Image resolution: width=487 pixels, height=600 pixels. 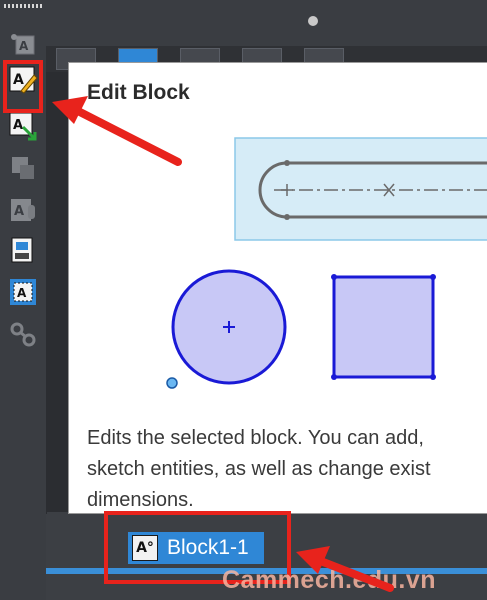 I want to click on save-block-file-icon, so click(x=23, y=250).